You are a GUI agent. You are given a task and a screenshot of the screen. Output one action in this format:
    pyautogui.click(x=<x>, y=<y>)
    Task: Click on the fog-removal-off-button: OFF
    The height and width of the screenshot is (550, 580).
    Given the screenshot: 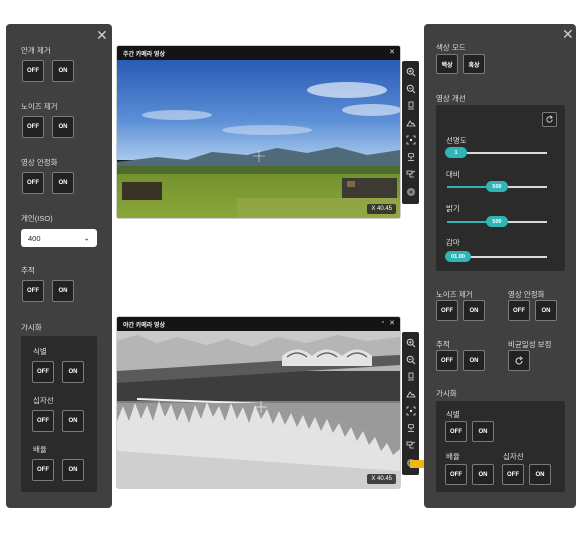 What is the action you would take?
    pyautogui.click(x=33, y=71)
    